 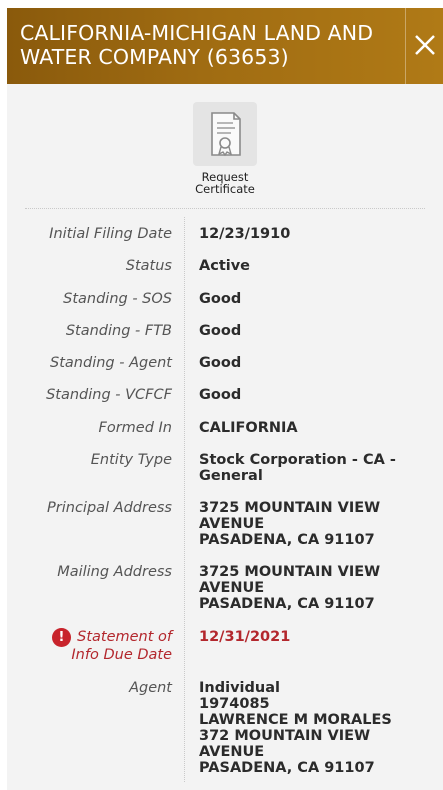 What do you see at coordinates (297, 460) in the screenshot?
I see `row-value-line: Stock Corporation - CA -` at bounding box center [297, 460].